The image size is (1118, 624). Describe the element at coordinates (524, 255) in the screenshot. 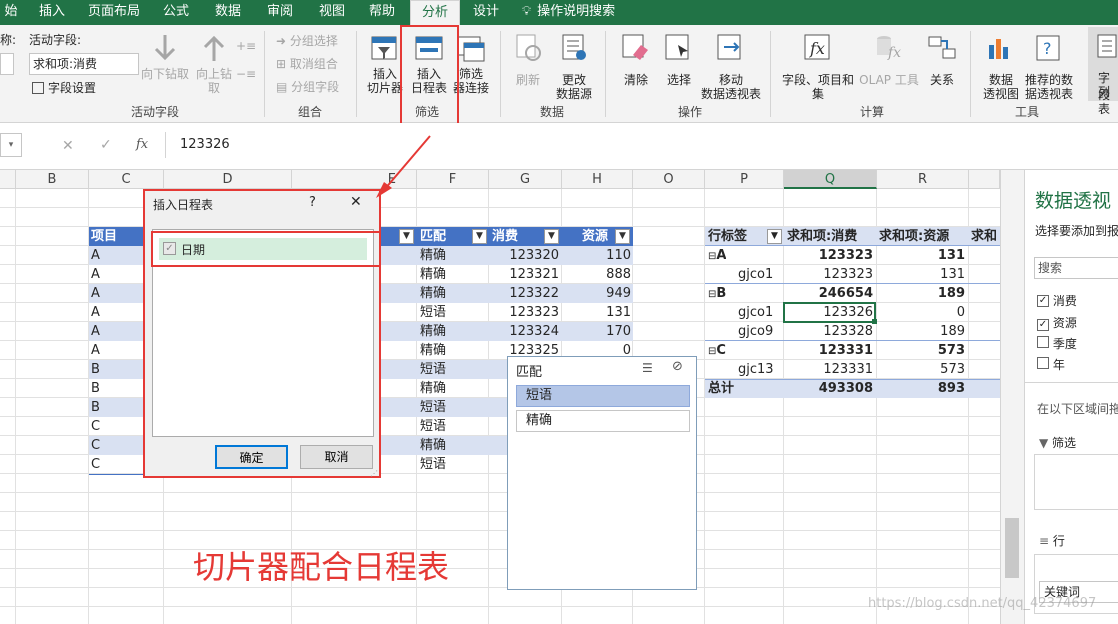

I see `table-cell: 123320` at that location.